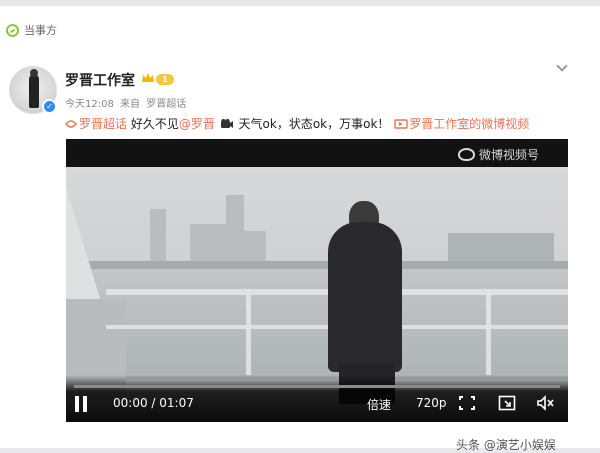 Image resolution: width=600 pixels, height=453 pixels. Describe the element at coordinates (379, 404) in the screenshot. I see `speed-button: 倍速` at that location.